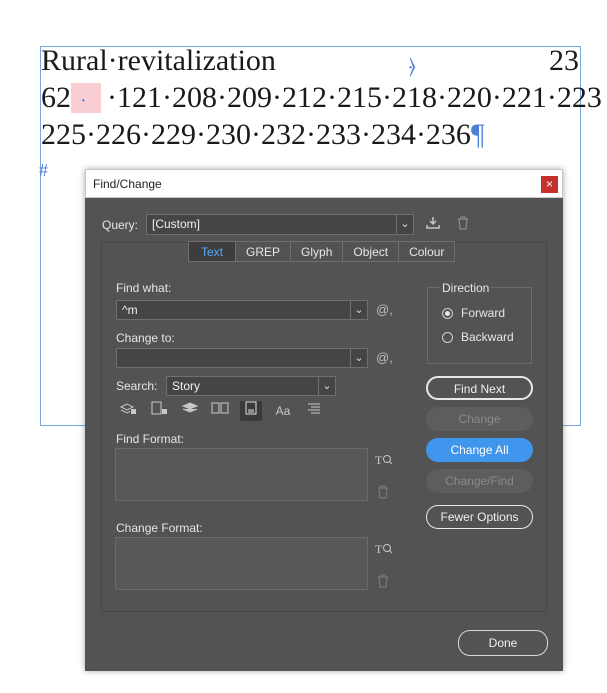  Describe the element at coordinates (447, 337) in the screenshot. I see `backward-radio` at that location.